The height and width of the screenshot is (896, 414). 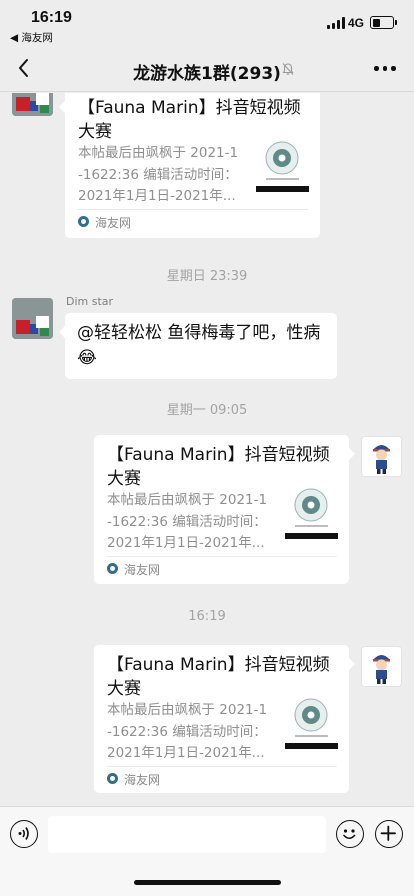 I want to click on status-time: 16:19, so click(x=51, y=17).